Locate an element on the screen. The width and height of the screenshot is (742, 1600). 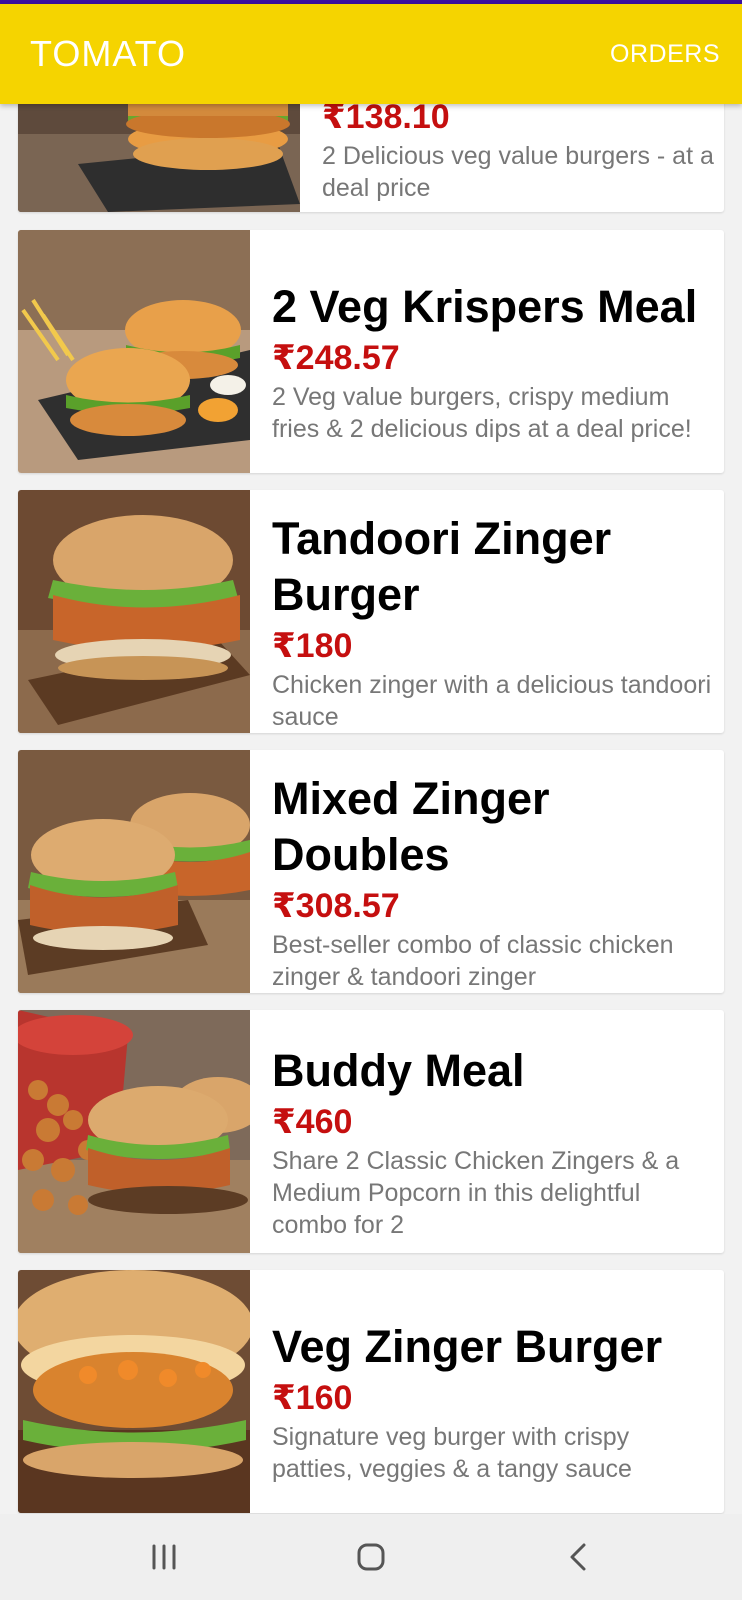
item-price: ₹248.57 is located at coordinates (336, 357).